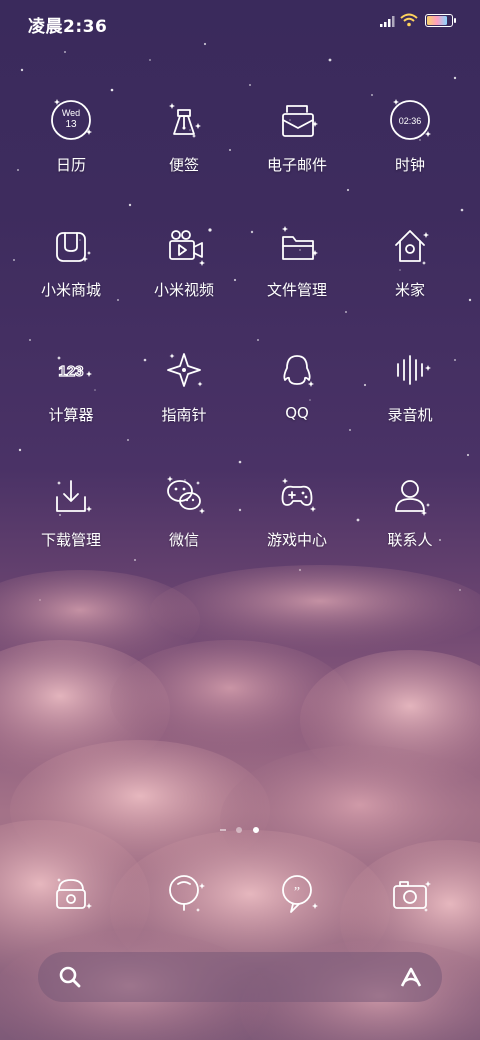 The width and height of the screenshot is (480, 1040). Describe the element at coordinates (412, 896) in the screenshot. I see `camera-icon` at that location.